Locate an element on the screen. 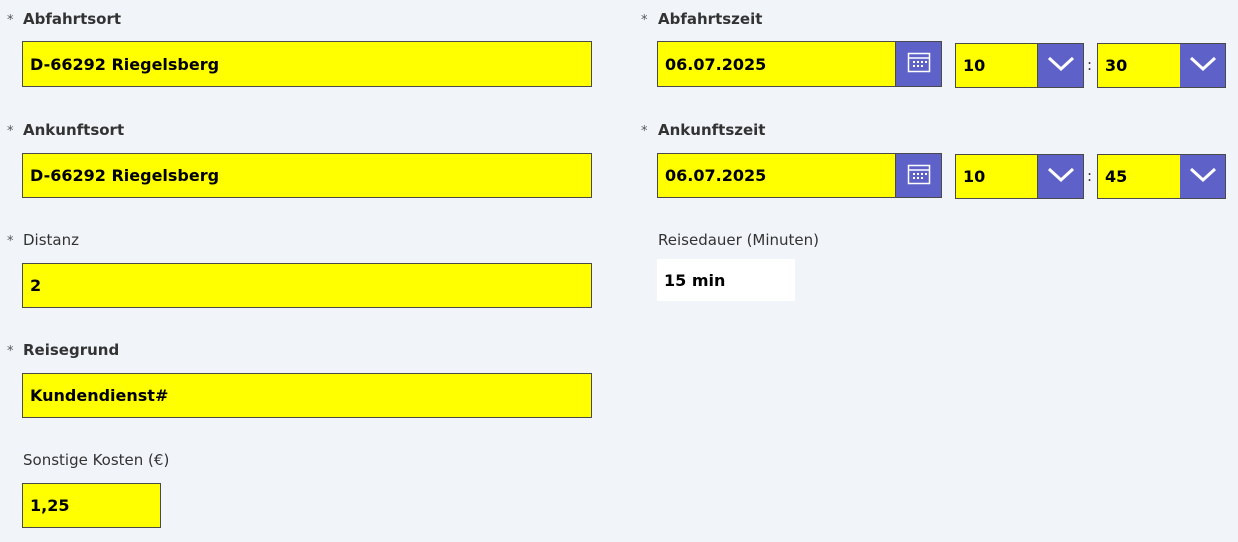  arrival-date-picker-button is located at coordinates (919, 175).